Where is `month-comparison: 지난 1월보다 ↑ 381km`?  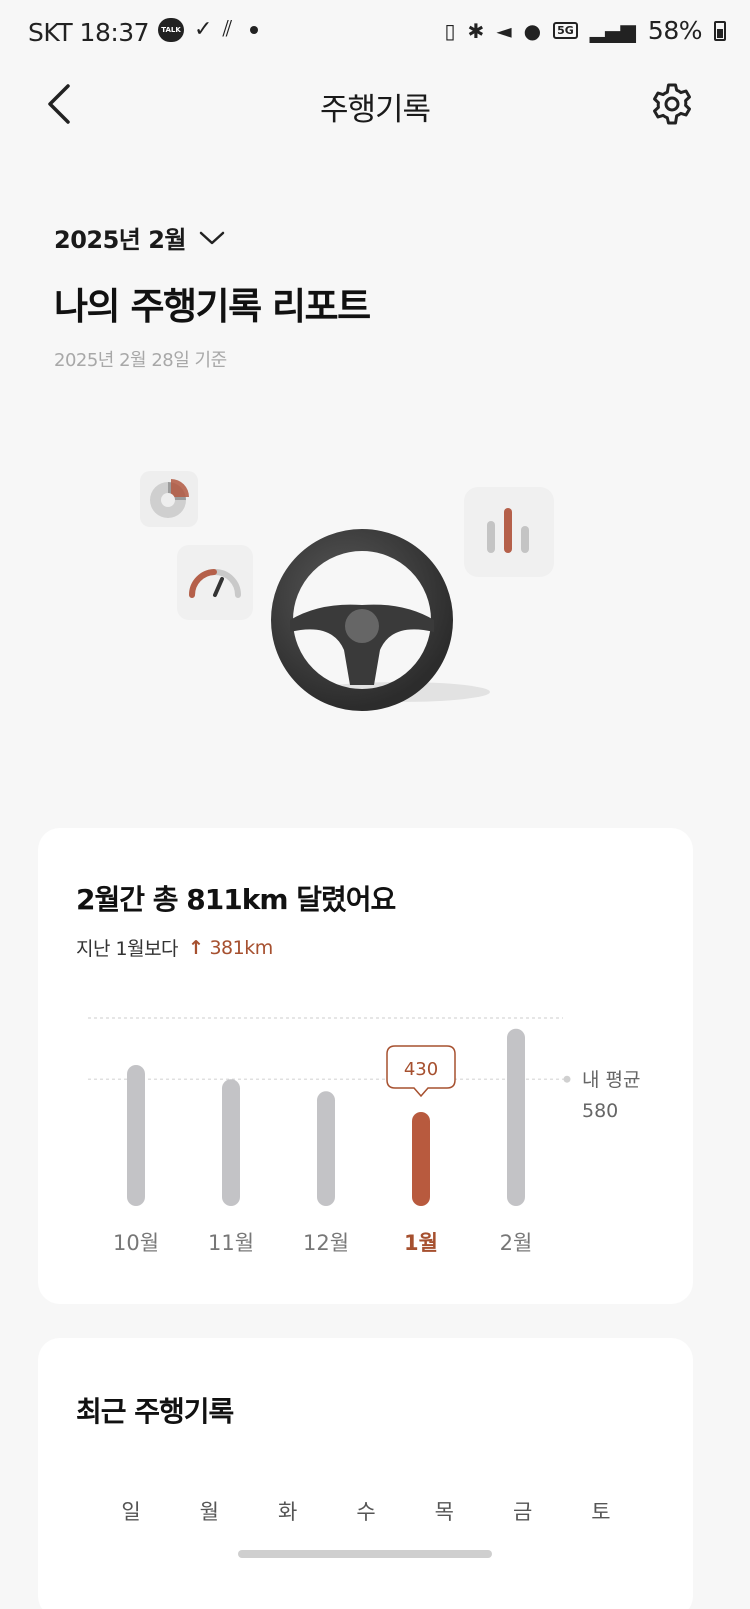
month-comparison: 지난 1월보다 ↑ 381km is located at coordinates (174, 947).